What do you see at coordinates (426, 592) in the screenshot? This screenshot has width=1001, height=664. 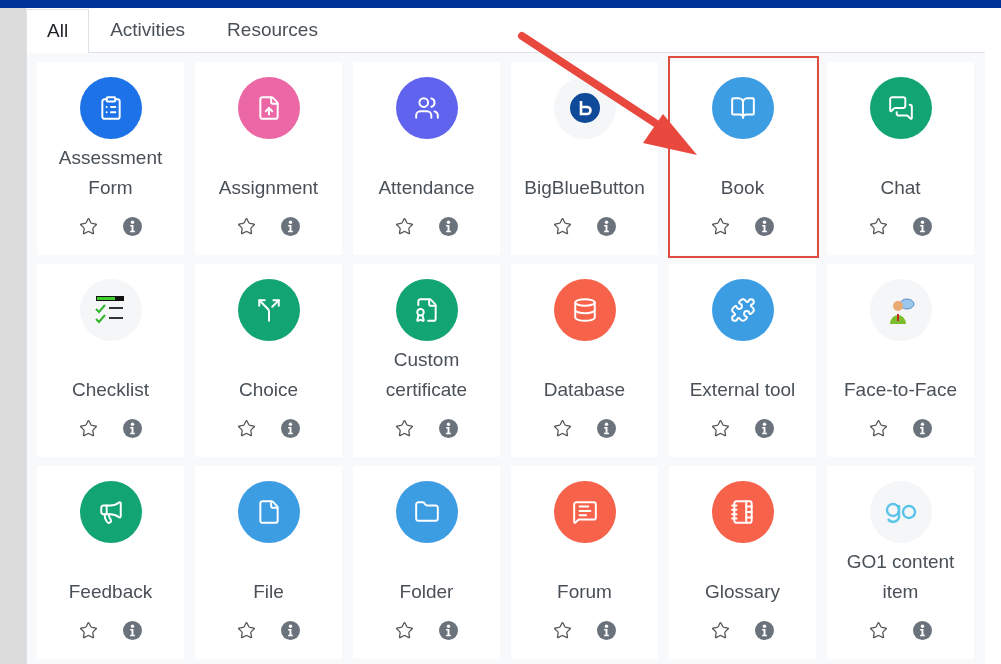 I see `activity-name: Folder` at bounding box center [426, 592].